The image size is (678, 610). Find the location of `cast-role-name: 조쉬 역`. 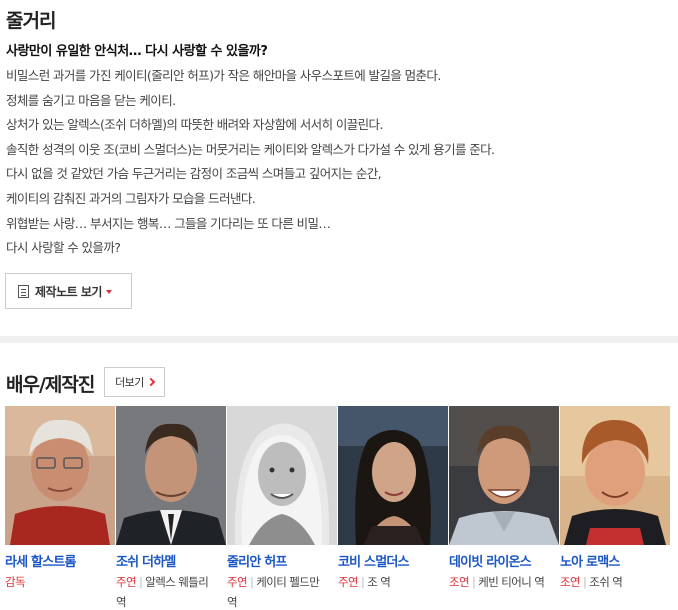

cast-role-name: 조쉬 역 is located at coordinates (606, 582).